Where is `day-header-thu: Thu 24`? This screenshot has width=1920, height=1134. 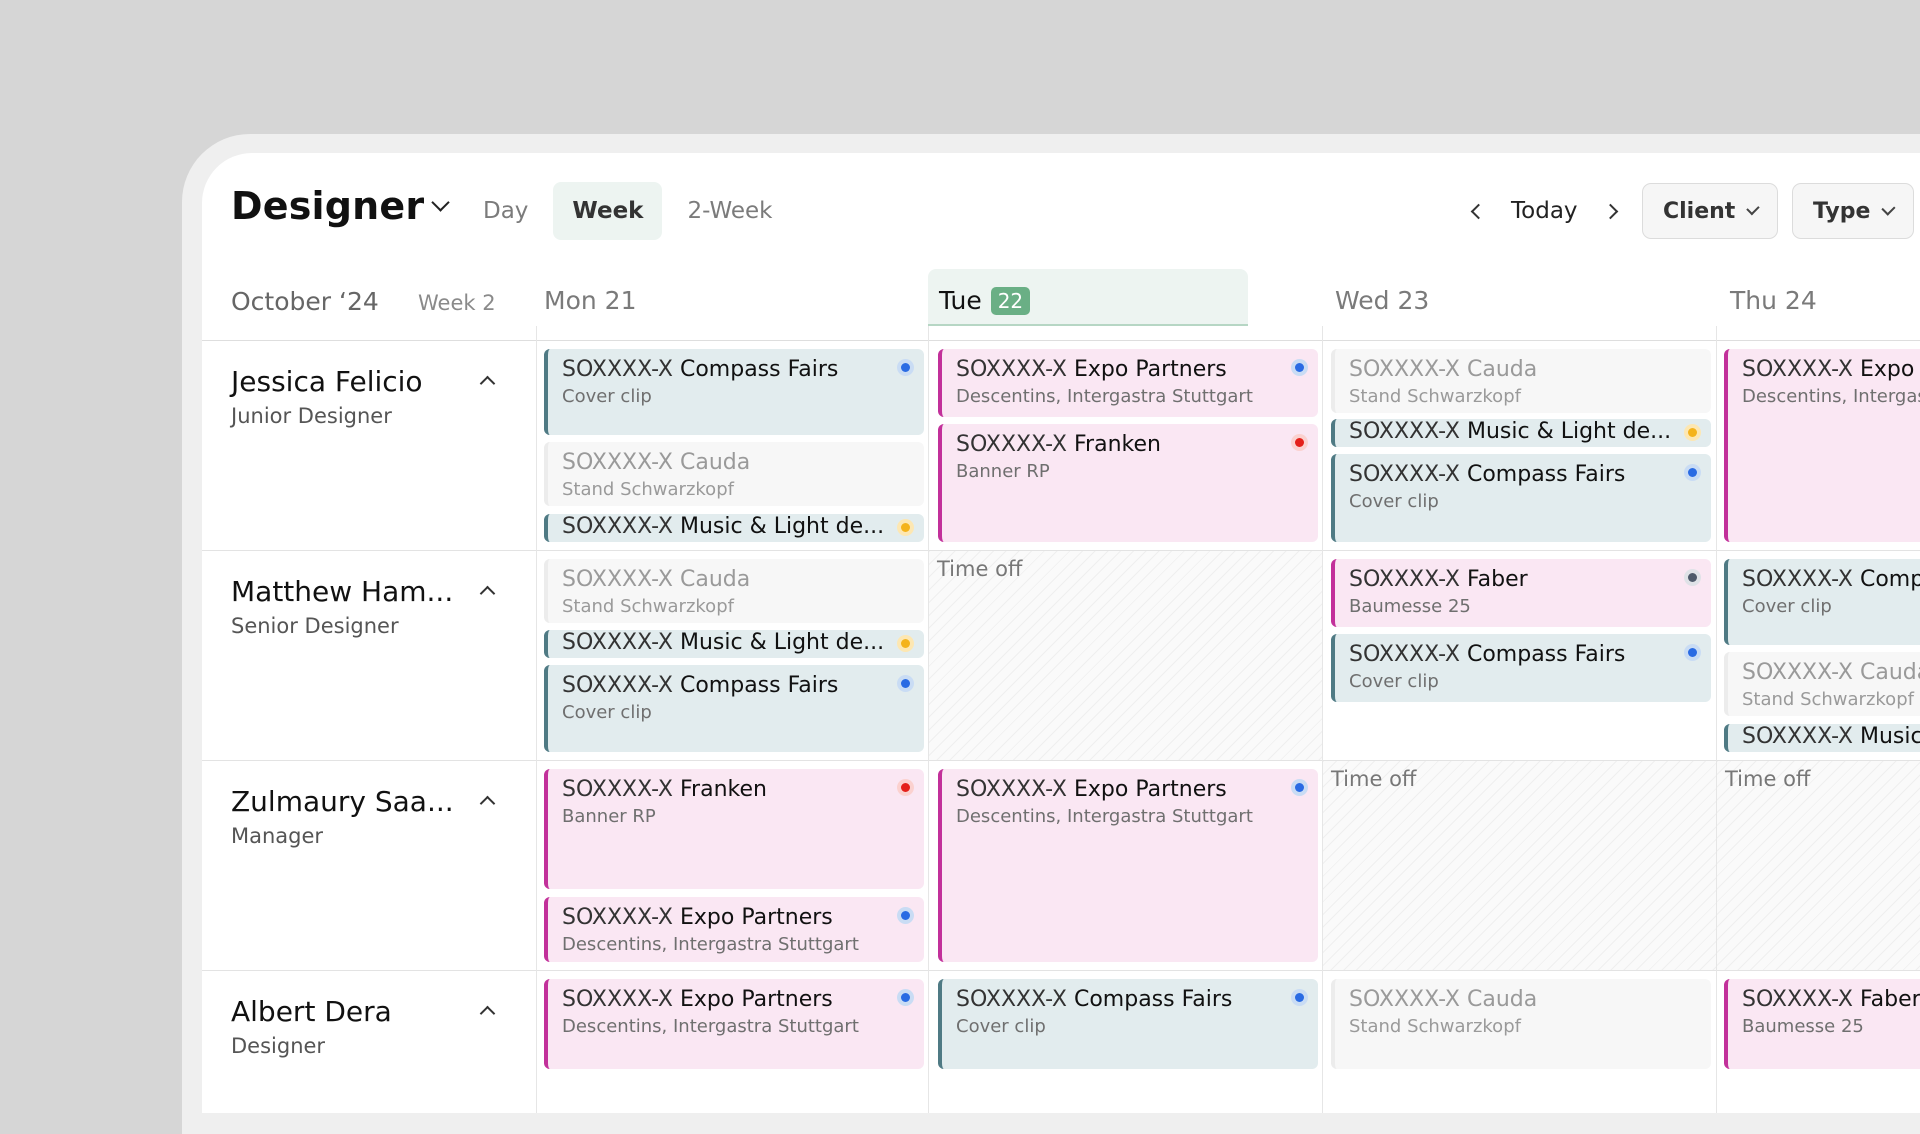
day-header-thu: Thu 24 is located at coordinates (1773, 300).